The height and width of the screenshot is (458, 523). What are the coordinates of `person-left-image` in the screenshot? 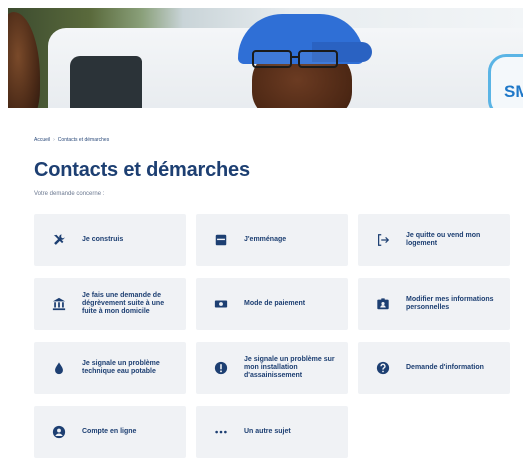 It's located at (24, 60).